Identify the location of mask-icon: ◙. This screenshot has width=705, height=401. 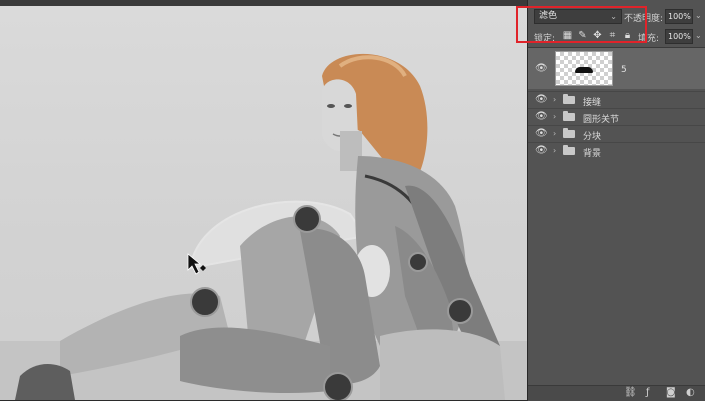
(671, 392).